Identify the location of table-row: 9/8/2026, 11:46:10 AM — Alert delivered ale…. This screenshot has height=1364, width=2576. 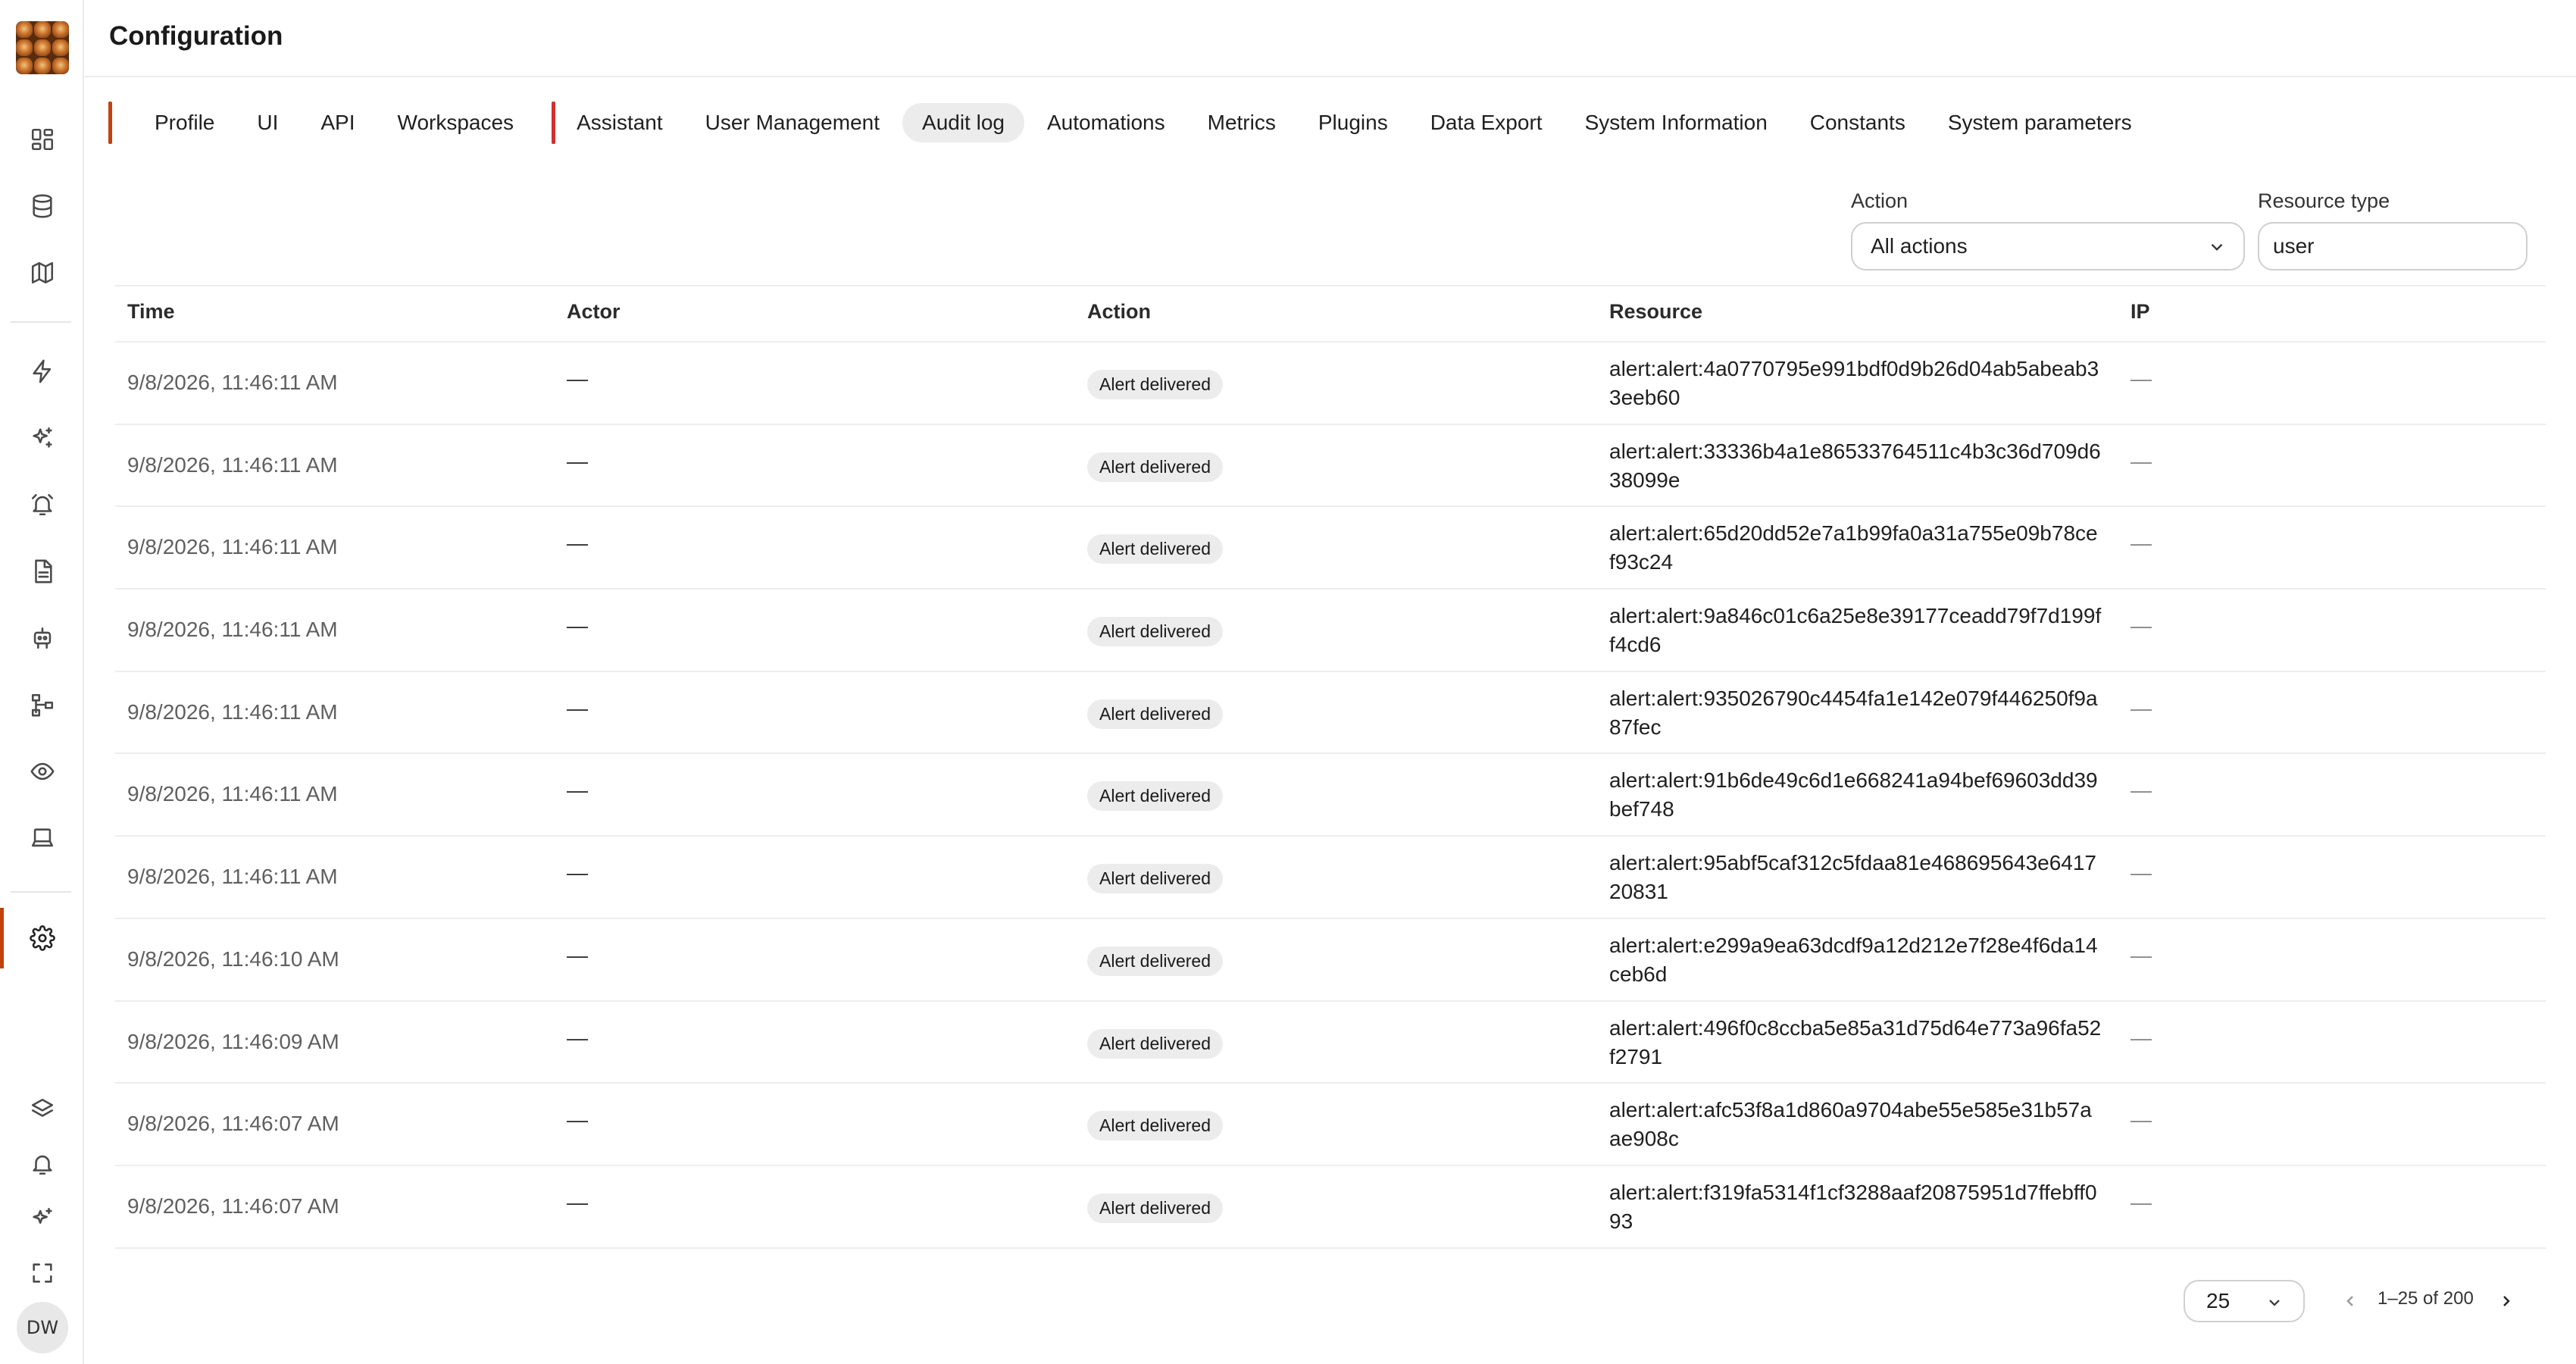
(1330, 960).